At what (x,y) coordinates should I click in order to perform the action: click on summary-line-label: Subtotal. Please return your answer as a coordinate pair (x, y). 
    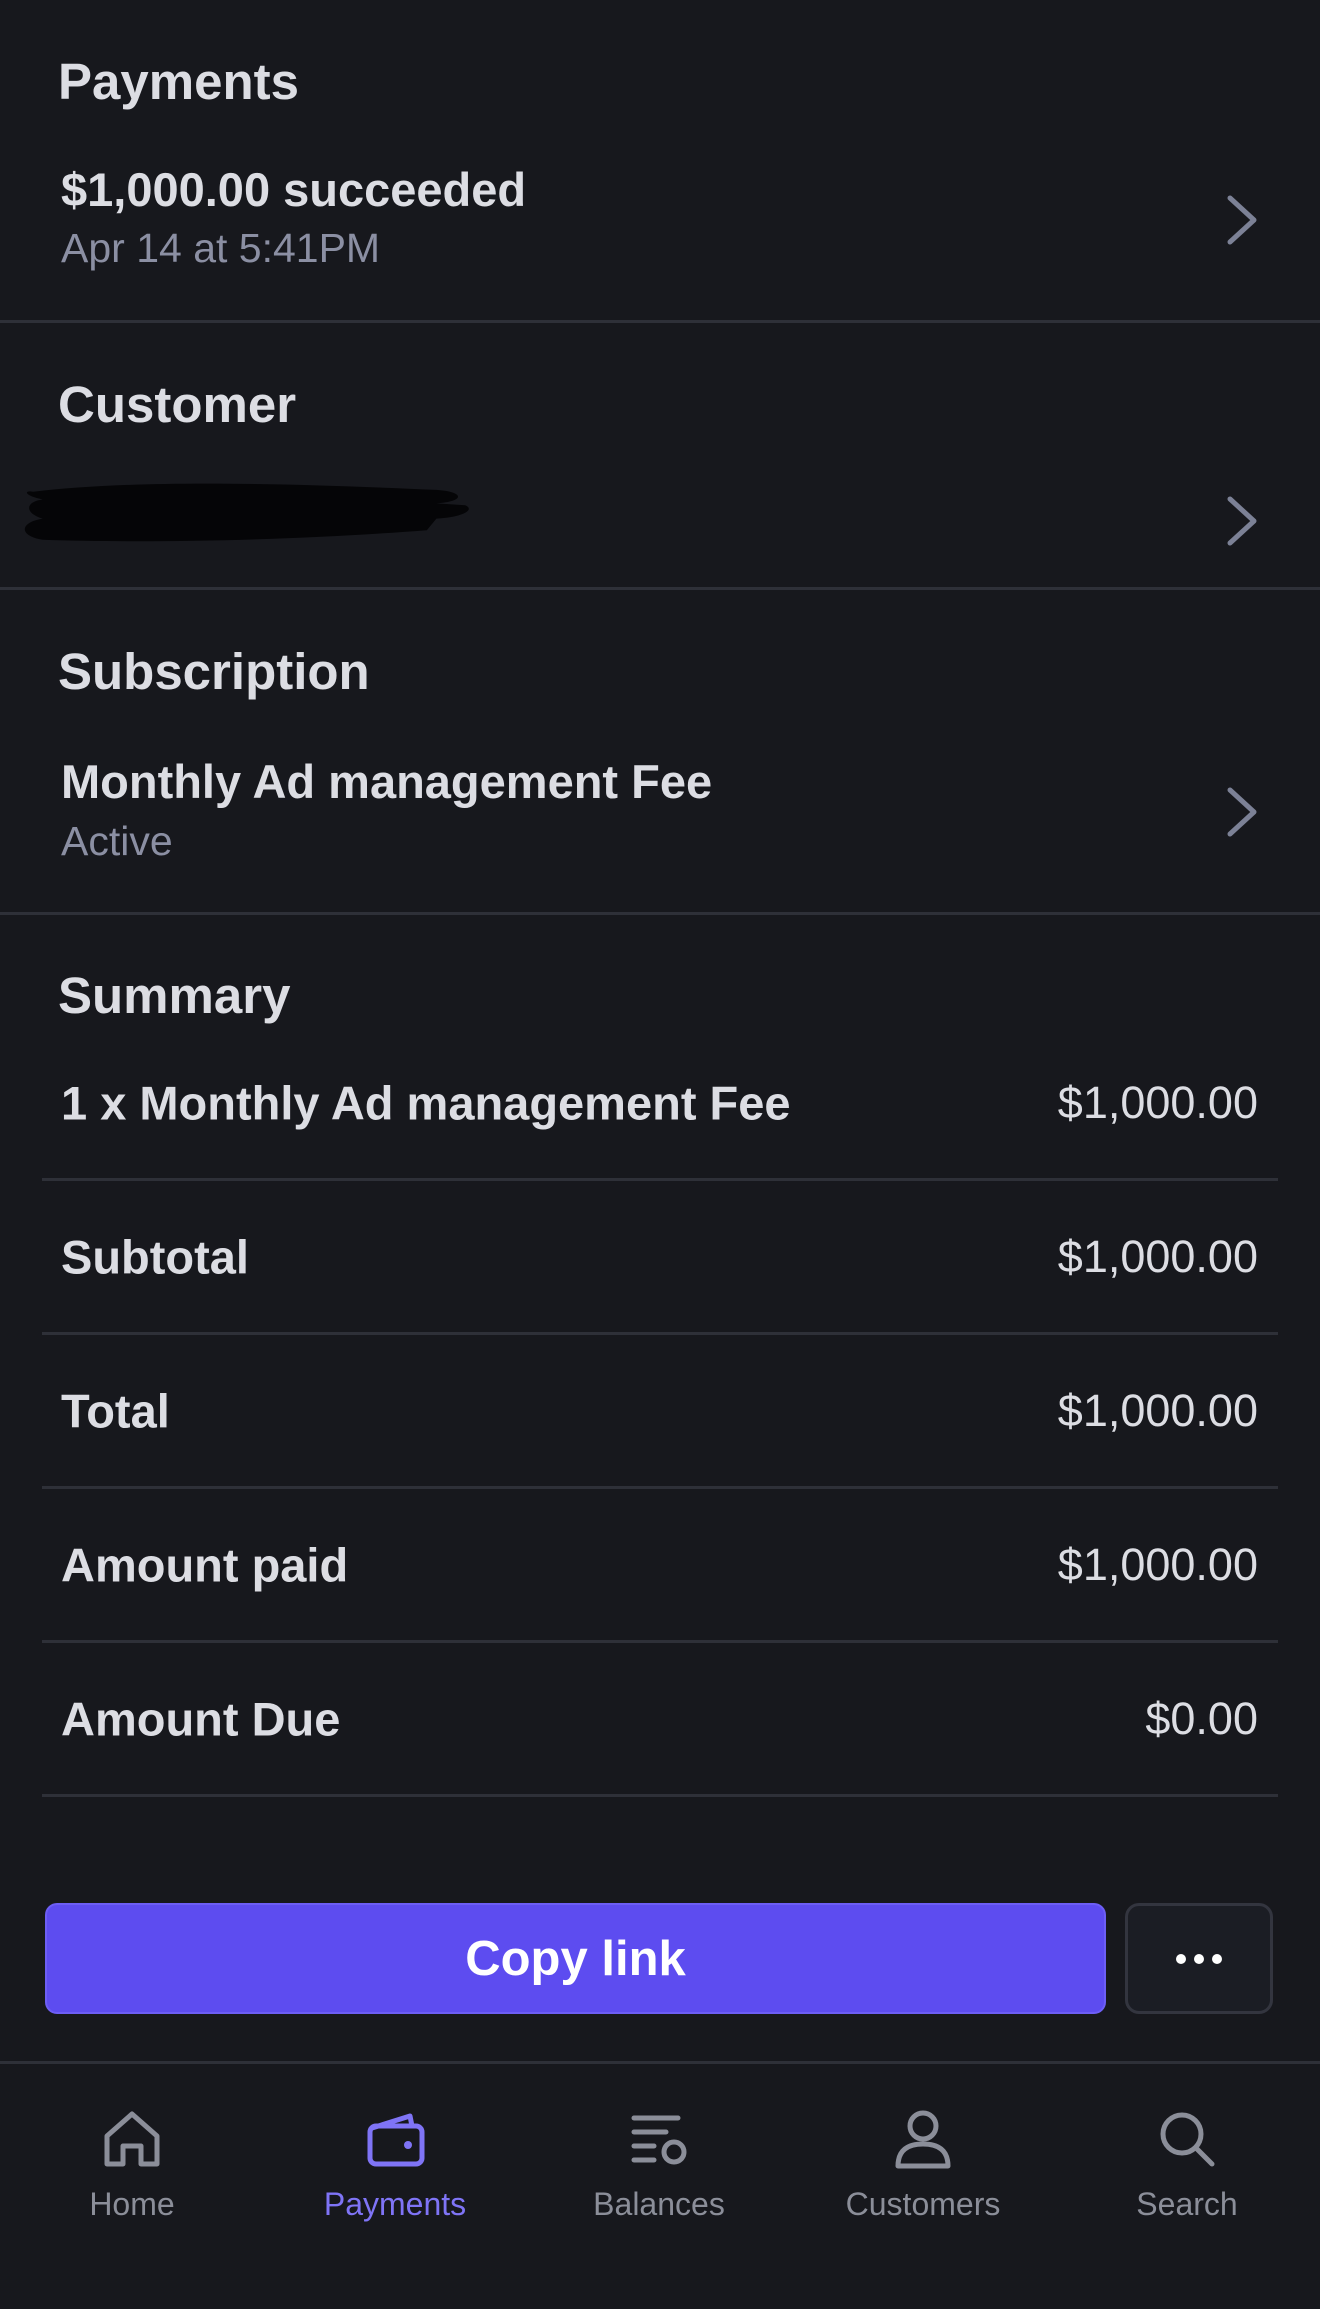
    Looking at the image, I should click on (155, 1256).